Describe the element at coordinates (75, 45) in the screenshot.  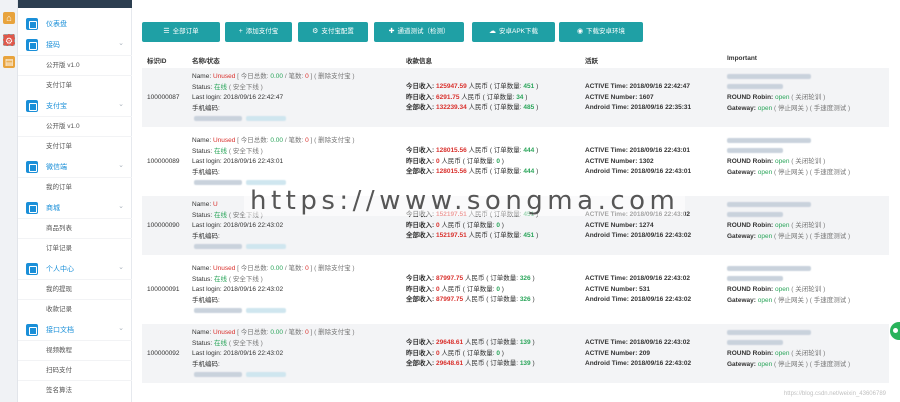
I see `sidebar-section-code: 接码 ⌄` at that location.